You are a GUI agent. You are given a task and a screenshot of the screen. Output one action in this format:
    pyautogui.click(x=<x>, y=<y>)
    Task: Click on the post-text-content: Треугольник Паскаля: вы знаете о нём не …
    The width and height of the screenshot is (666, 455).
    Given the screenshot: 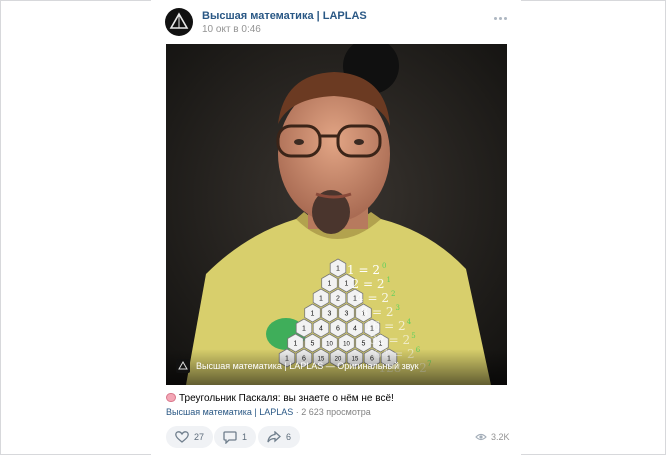 What is the action you would take?
    pyautogui.click(x=286, y=398)
    